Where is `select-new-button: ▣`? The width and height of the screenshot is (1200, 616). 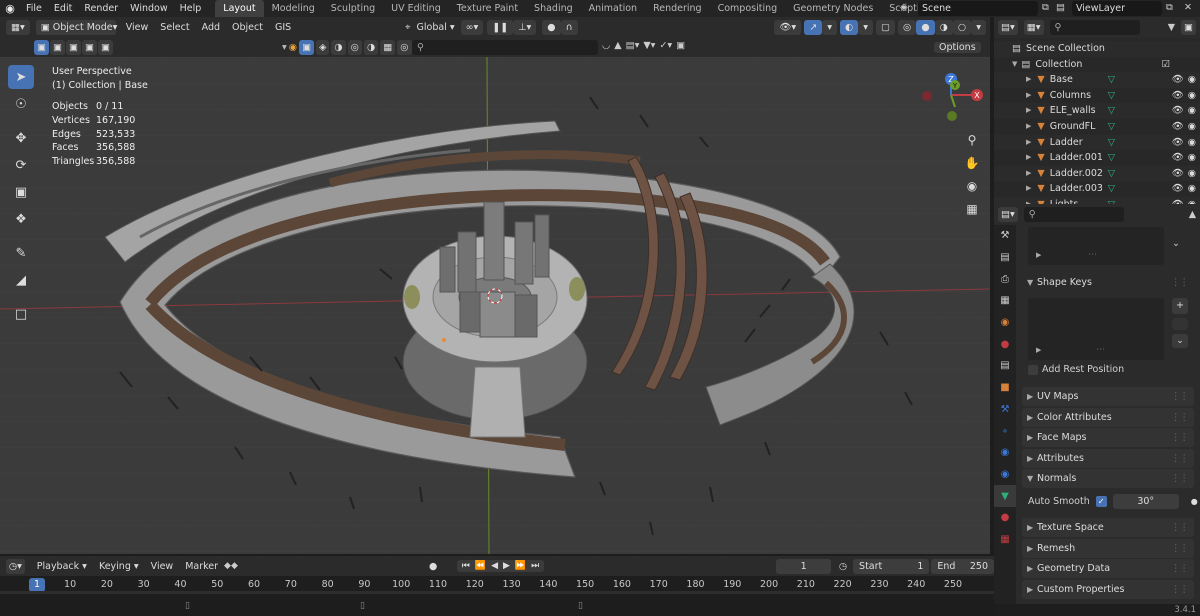
select-new-button: ▣ is located at coordinates (41, 47).